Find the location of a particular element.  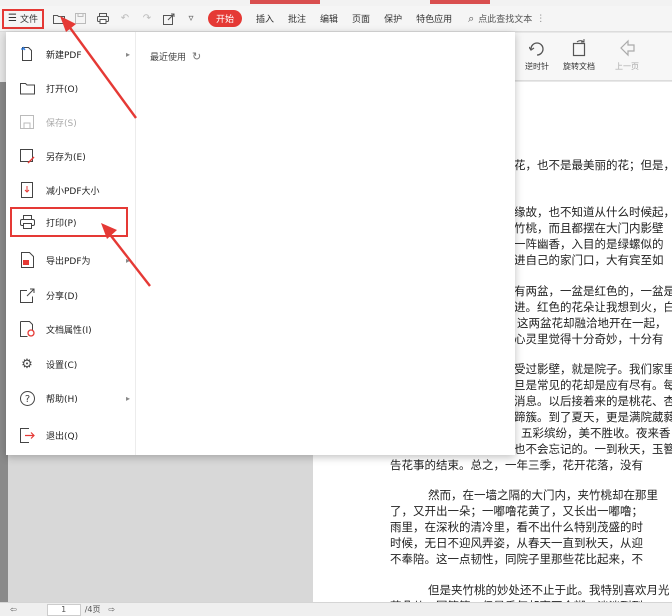

share-icon is located at coordinates (27, 295).